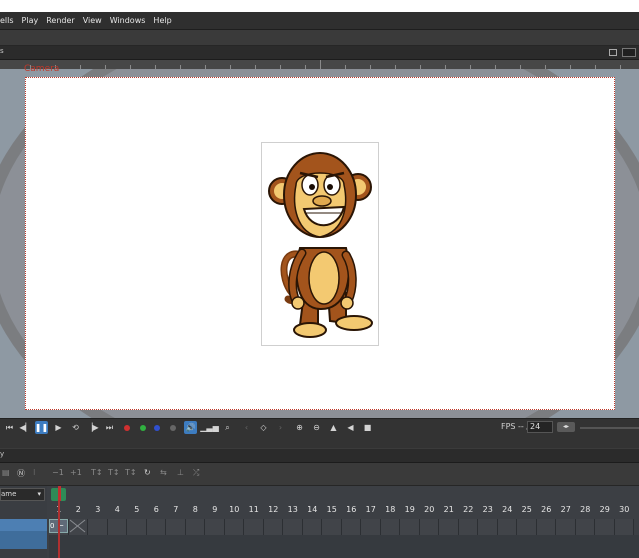 This screenshot has height=558, width=639. Describe the element at coordinates (142, 427) in the screenshot. I see `green-channel-icon` at that location.